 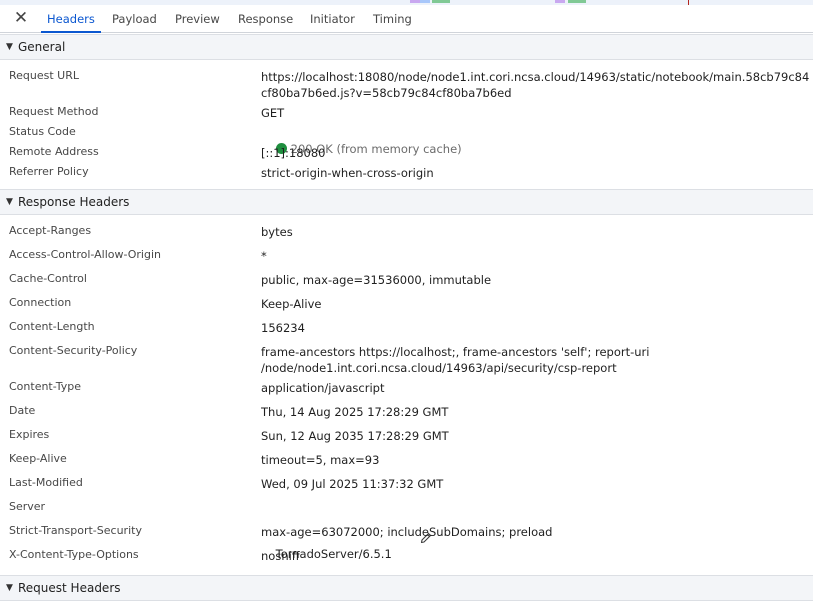 What do you see at coordinates (537, 256) in the screenshot?
I see `header-value: *` at bounding box center [537, 256].